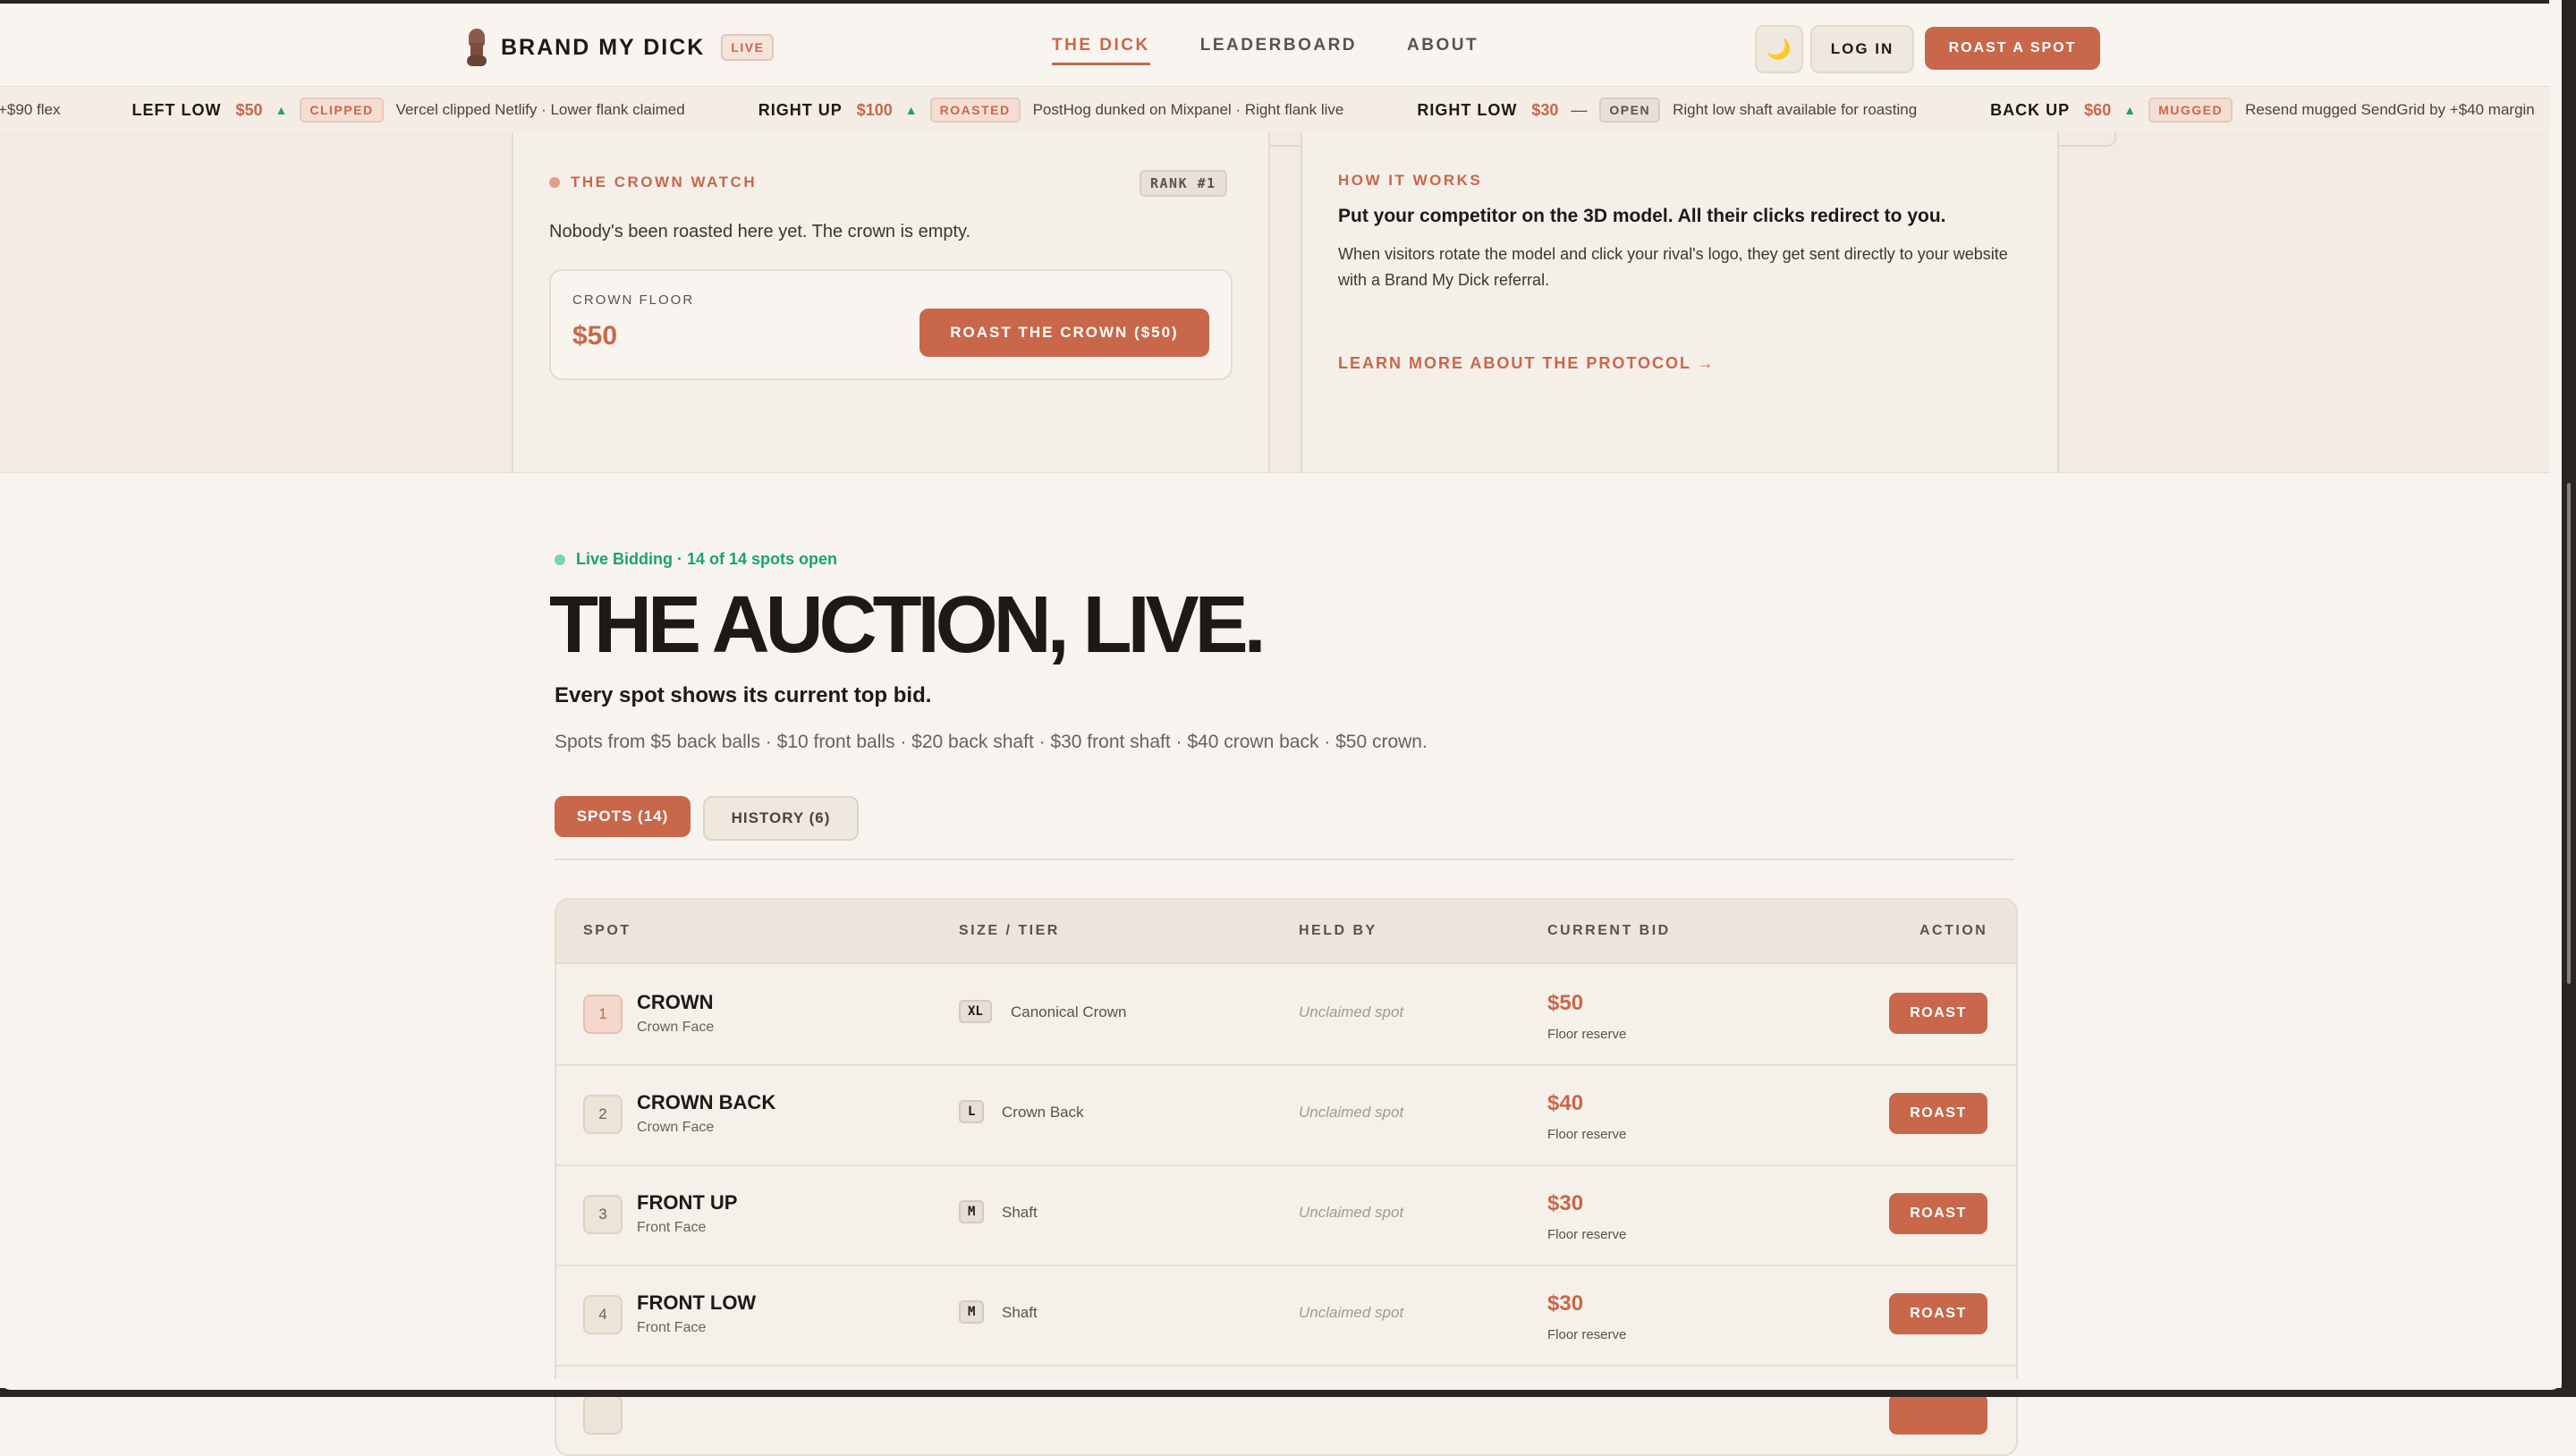  I want to click on nav-the-dick: THE DICK, so click(1101, 50).